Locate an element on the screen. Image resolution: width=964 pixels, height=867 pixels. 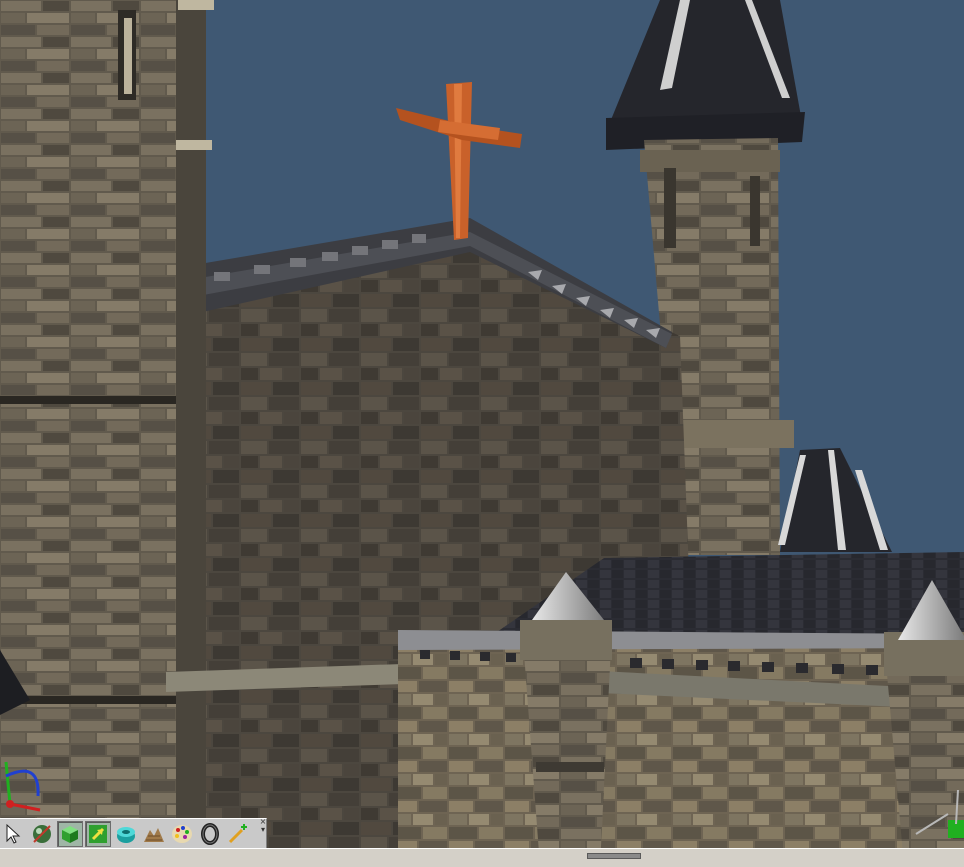
palette-icon is located at coordinates (182, 834).